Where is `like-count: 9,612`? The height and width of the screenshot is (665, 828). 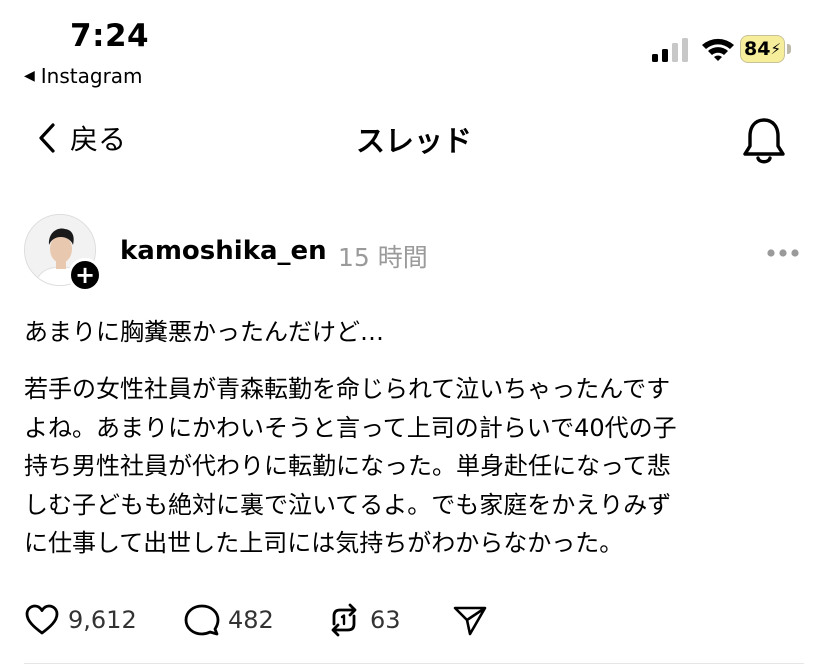
like-count: 9,612 is located at coordinates (102, 620).